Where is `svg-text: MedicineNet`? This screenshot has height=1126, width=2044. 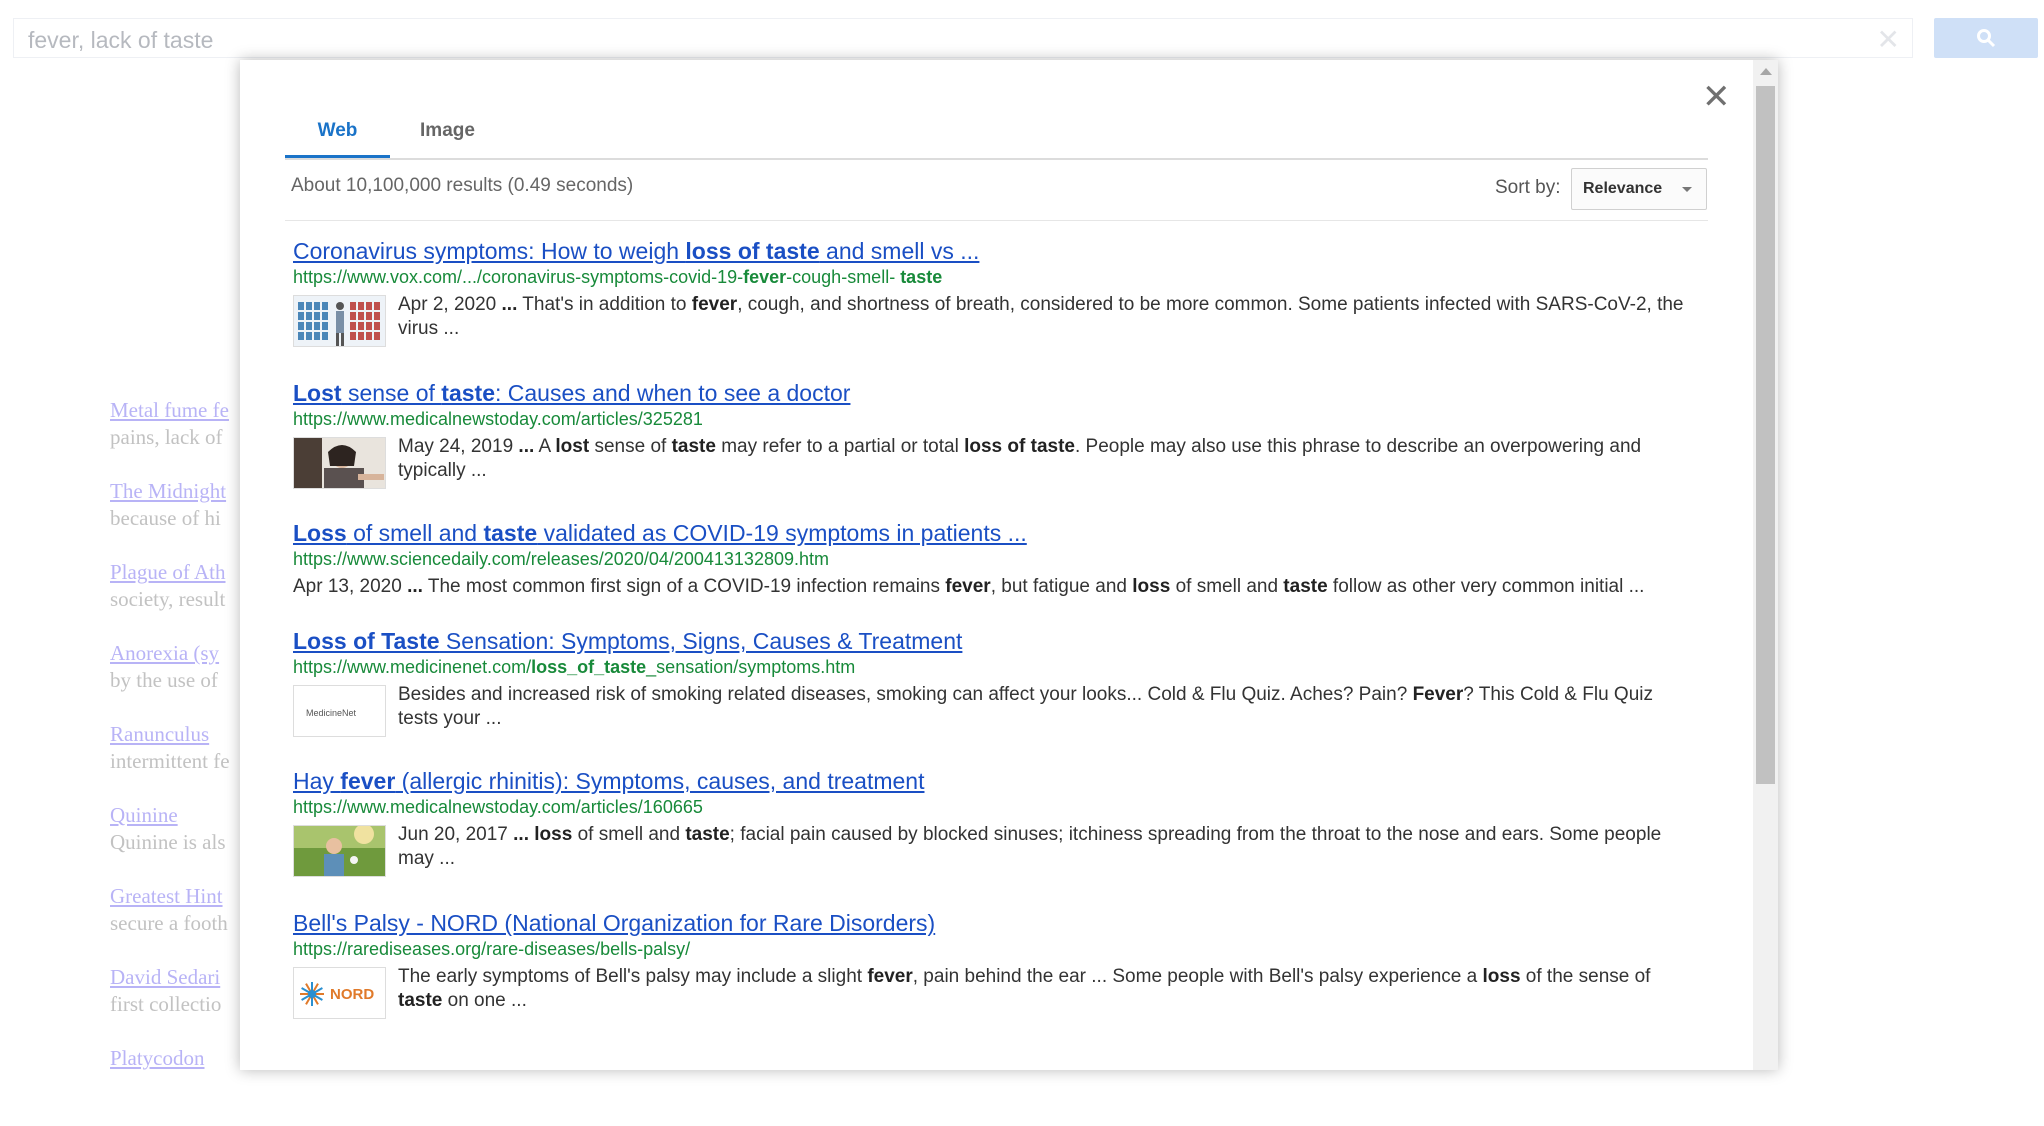
svg-text: MedicineNet is located at coordinates (331, 713).